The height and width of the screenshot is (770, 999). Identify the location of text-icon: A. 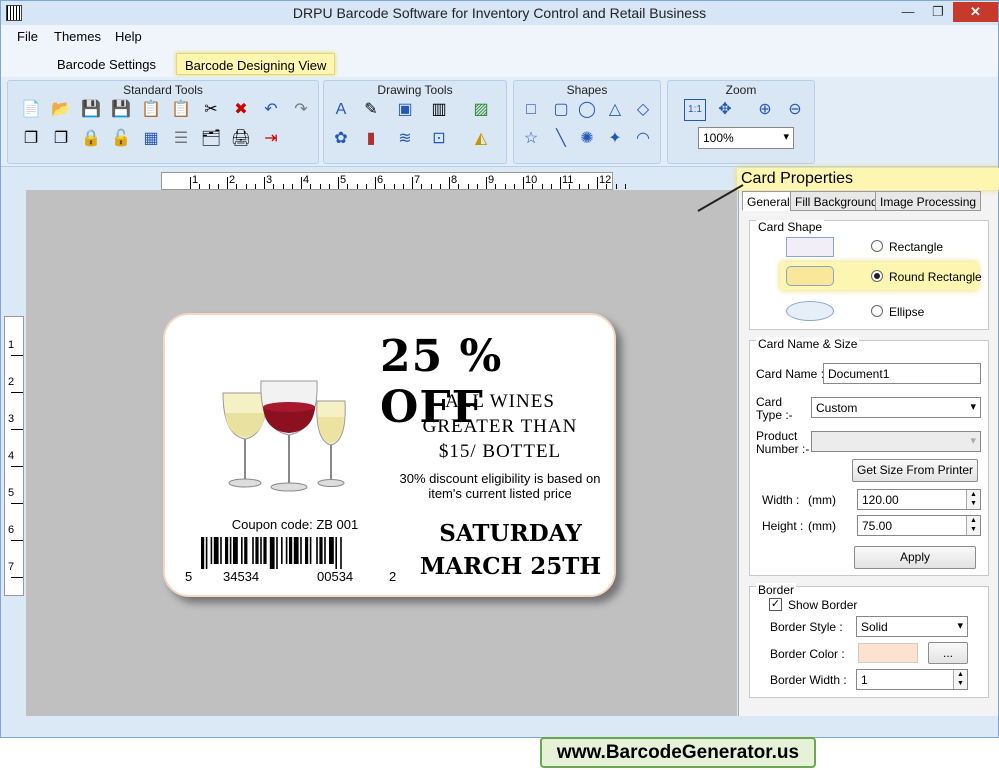
(341, 110).